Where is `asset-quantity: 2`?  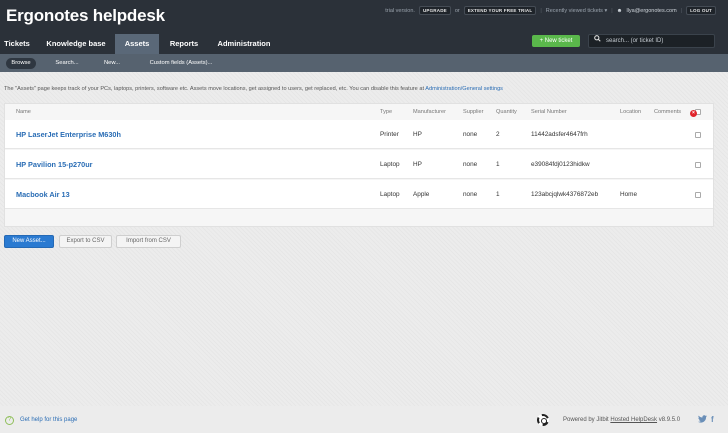
asset-quantity: 2 is located at coordinates (498, 134).